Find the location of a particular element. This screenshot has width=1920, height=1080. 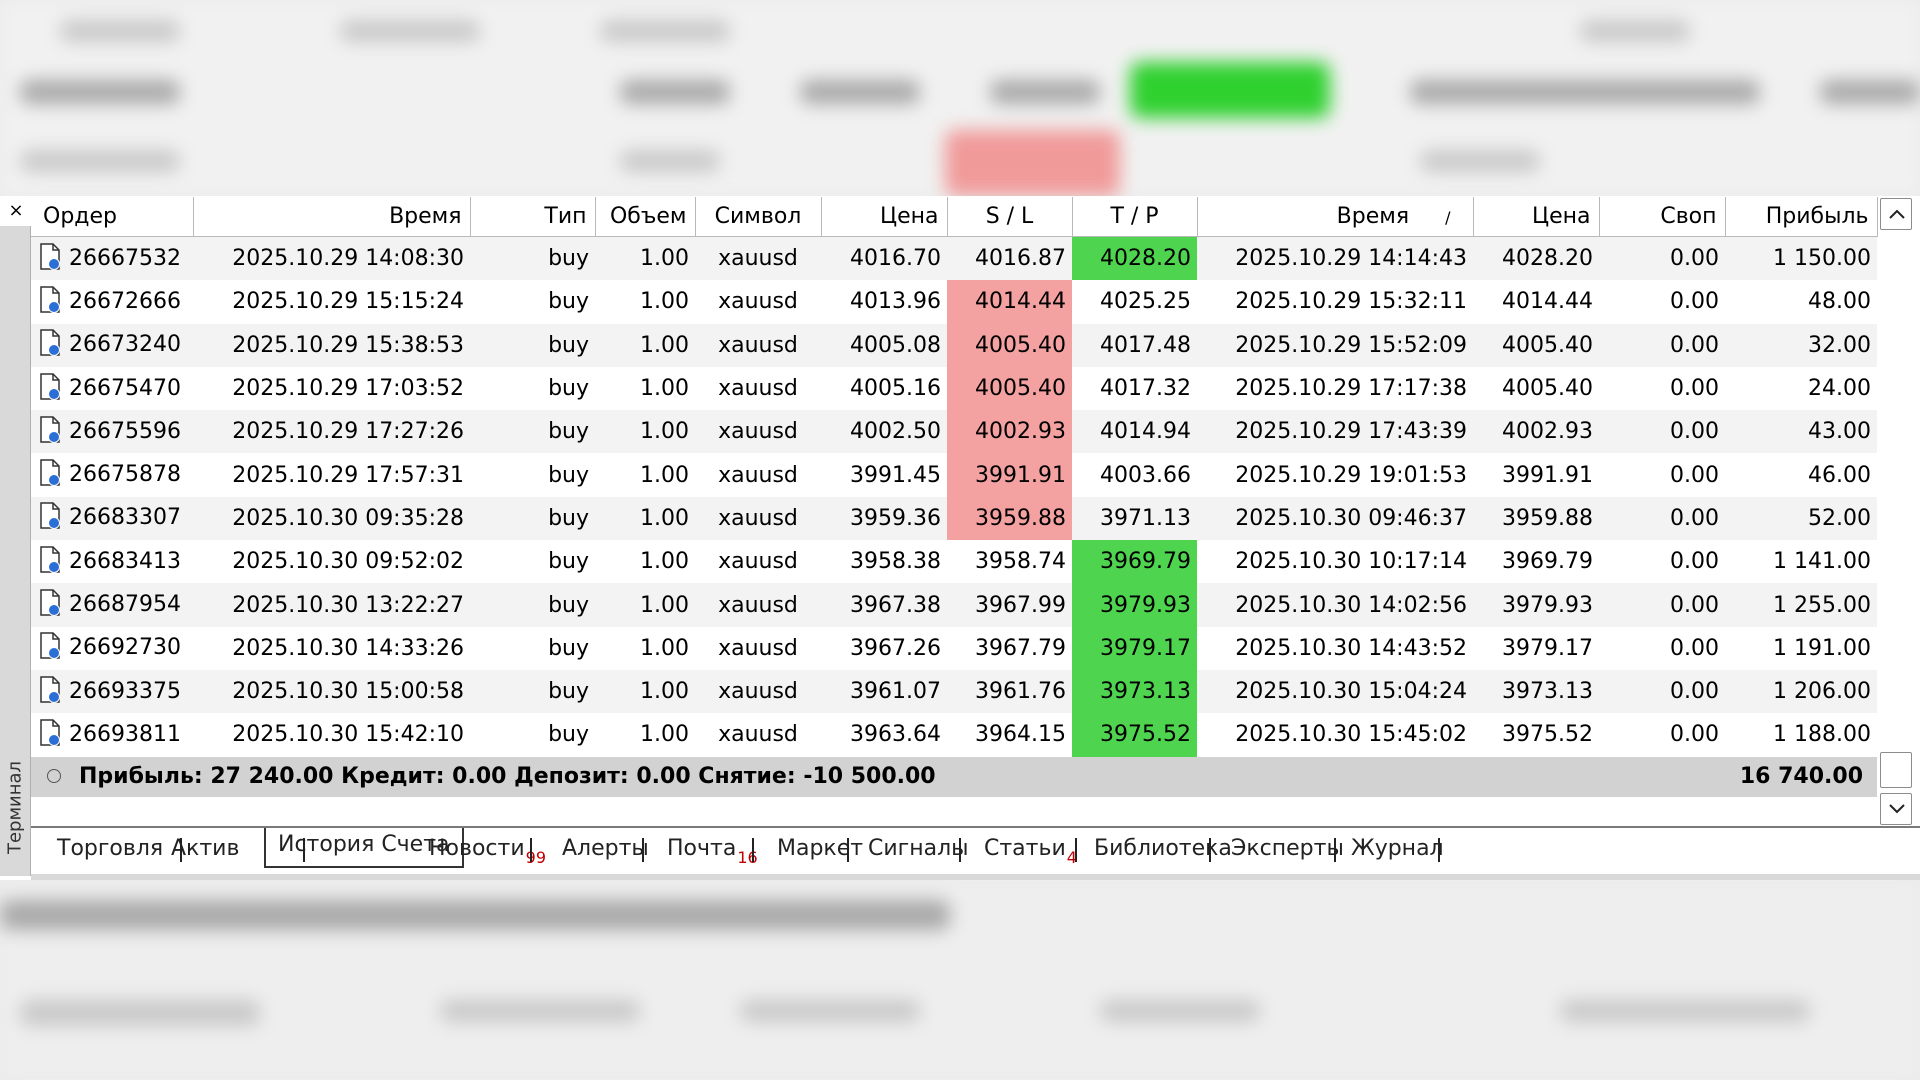

order-number: 26675470 is located at coordinates (125, 388).